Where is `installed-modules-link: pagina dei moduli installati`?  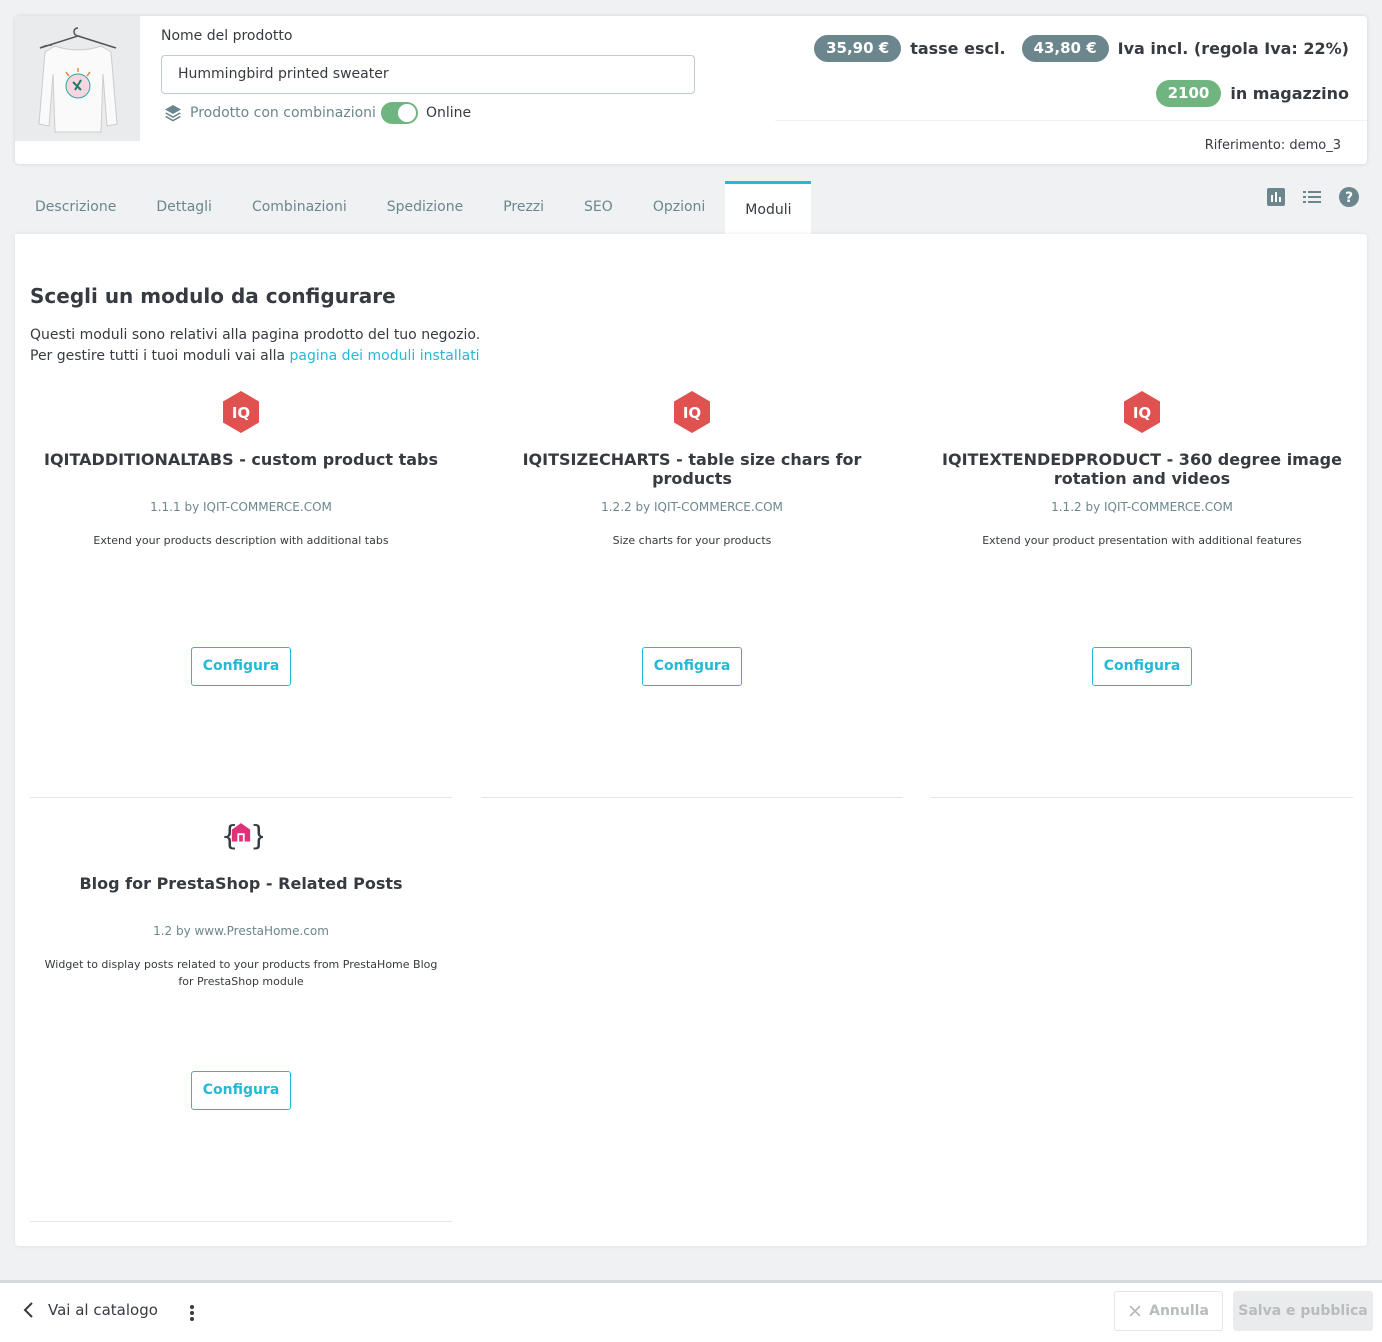
installed-modules-link: pagina dei moduli installati is located at coordinates (385, 356).